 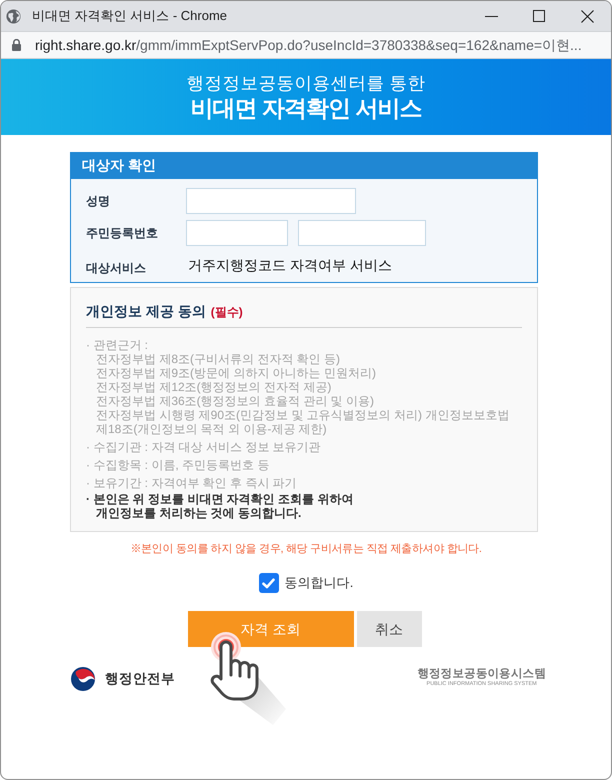 I want to click on system-name: 행정정보공동이용시스템, so click(x=481, y=673).